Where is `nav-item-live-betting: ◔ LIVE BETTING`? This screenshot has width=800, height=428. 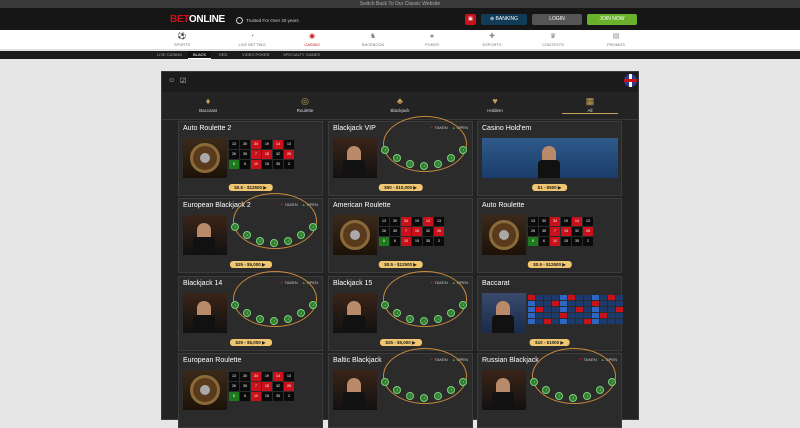
nav-item-live-betting: ◔ LIVE BETTING is located at coordinates (252, 39).